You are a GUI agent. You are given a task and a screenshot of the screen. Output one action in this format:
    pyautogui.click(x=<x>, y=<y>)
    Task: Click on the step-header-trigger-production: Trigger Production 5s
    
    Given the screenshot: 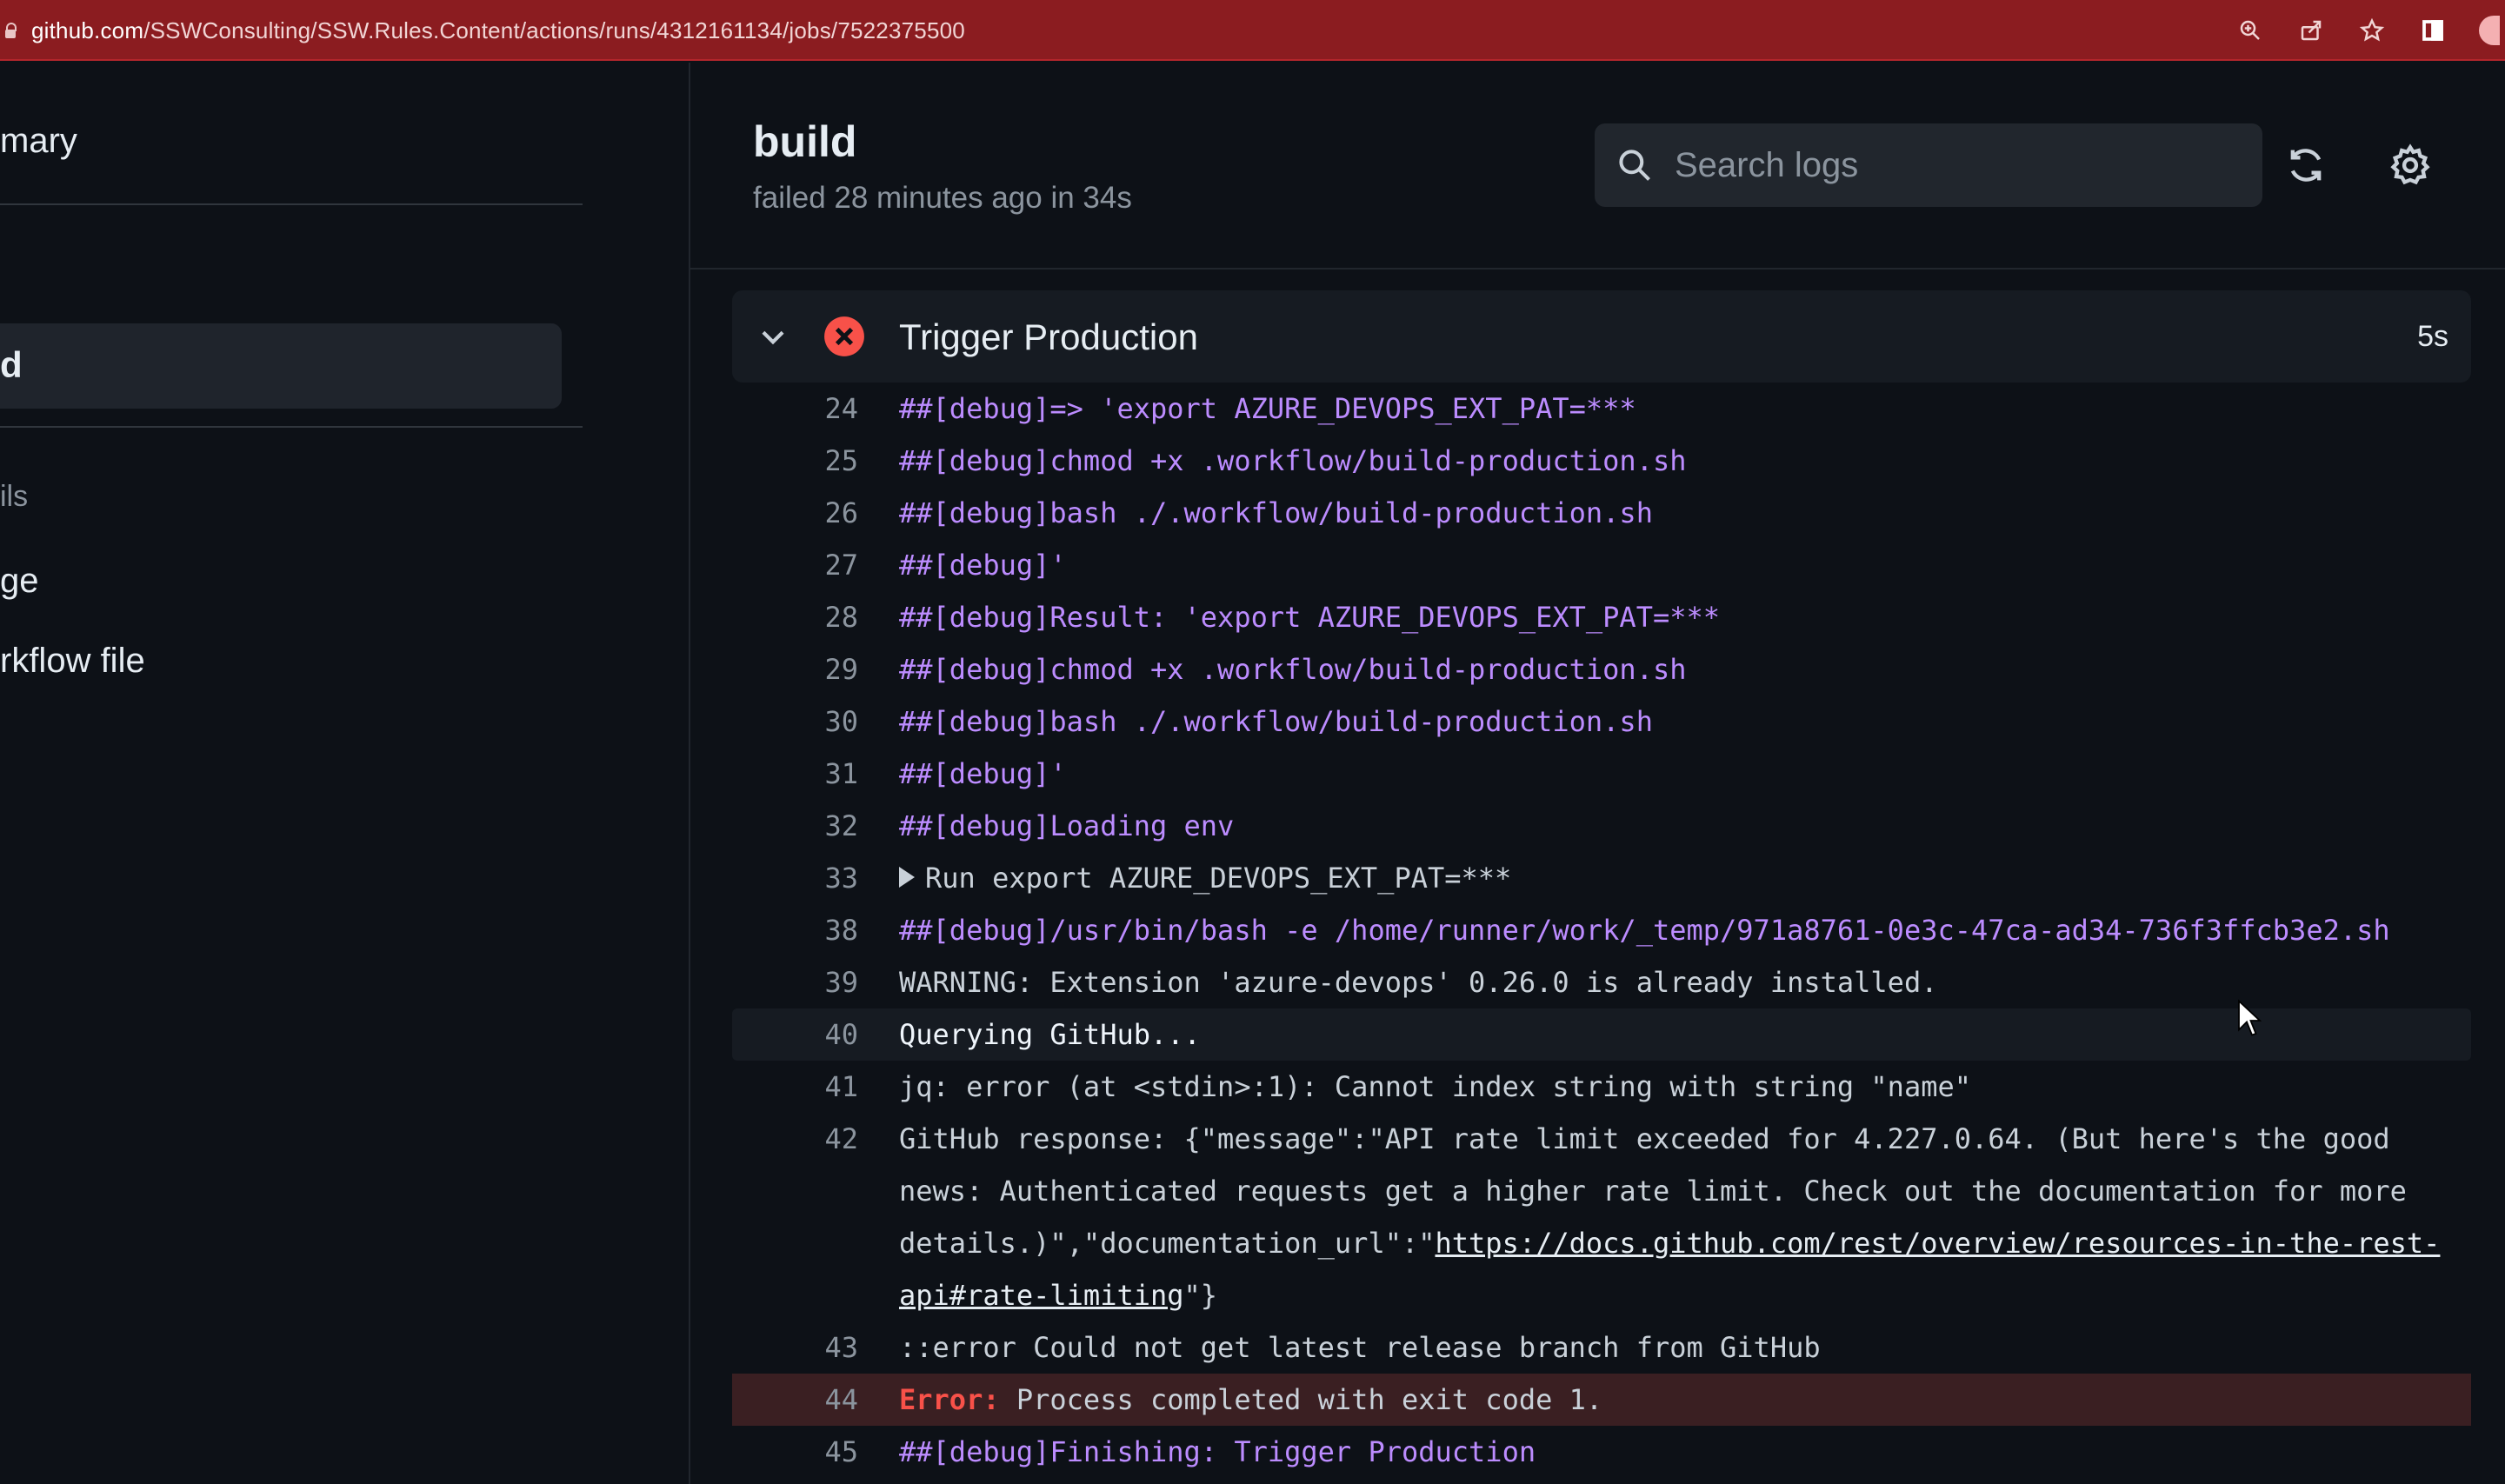 What is the action you would take?
    pyautogui.click(x=1601, y=336)
    